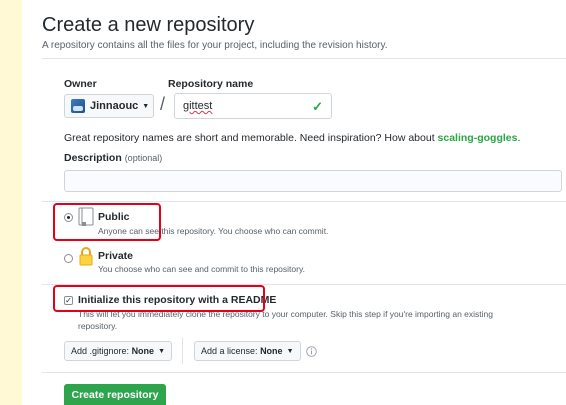  I want to click on name-suggestion-link: scaling-goggles, so click(478, 138).